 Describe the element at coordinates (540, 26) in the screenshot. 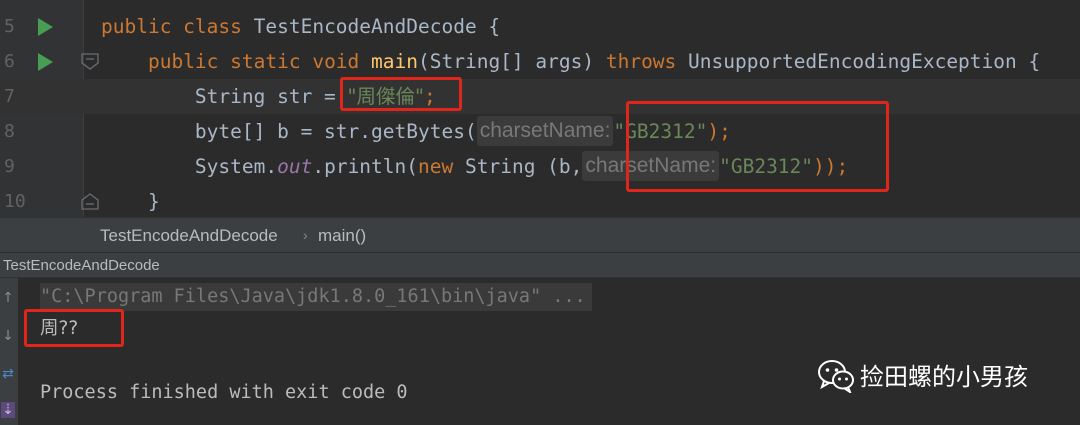

I see `code-line-5: 5 public class TestEncodeAndDecode {` at that location.